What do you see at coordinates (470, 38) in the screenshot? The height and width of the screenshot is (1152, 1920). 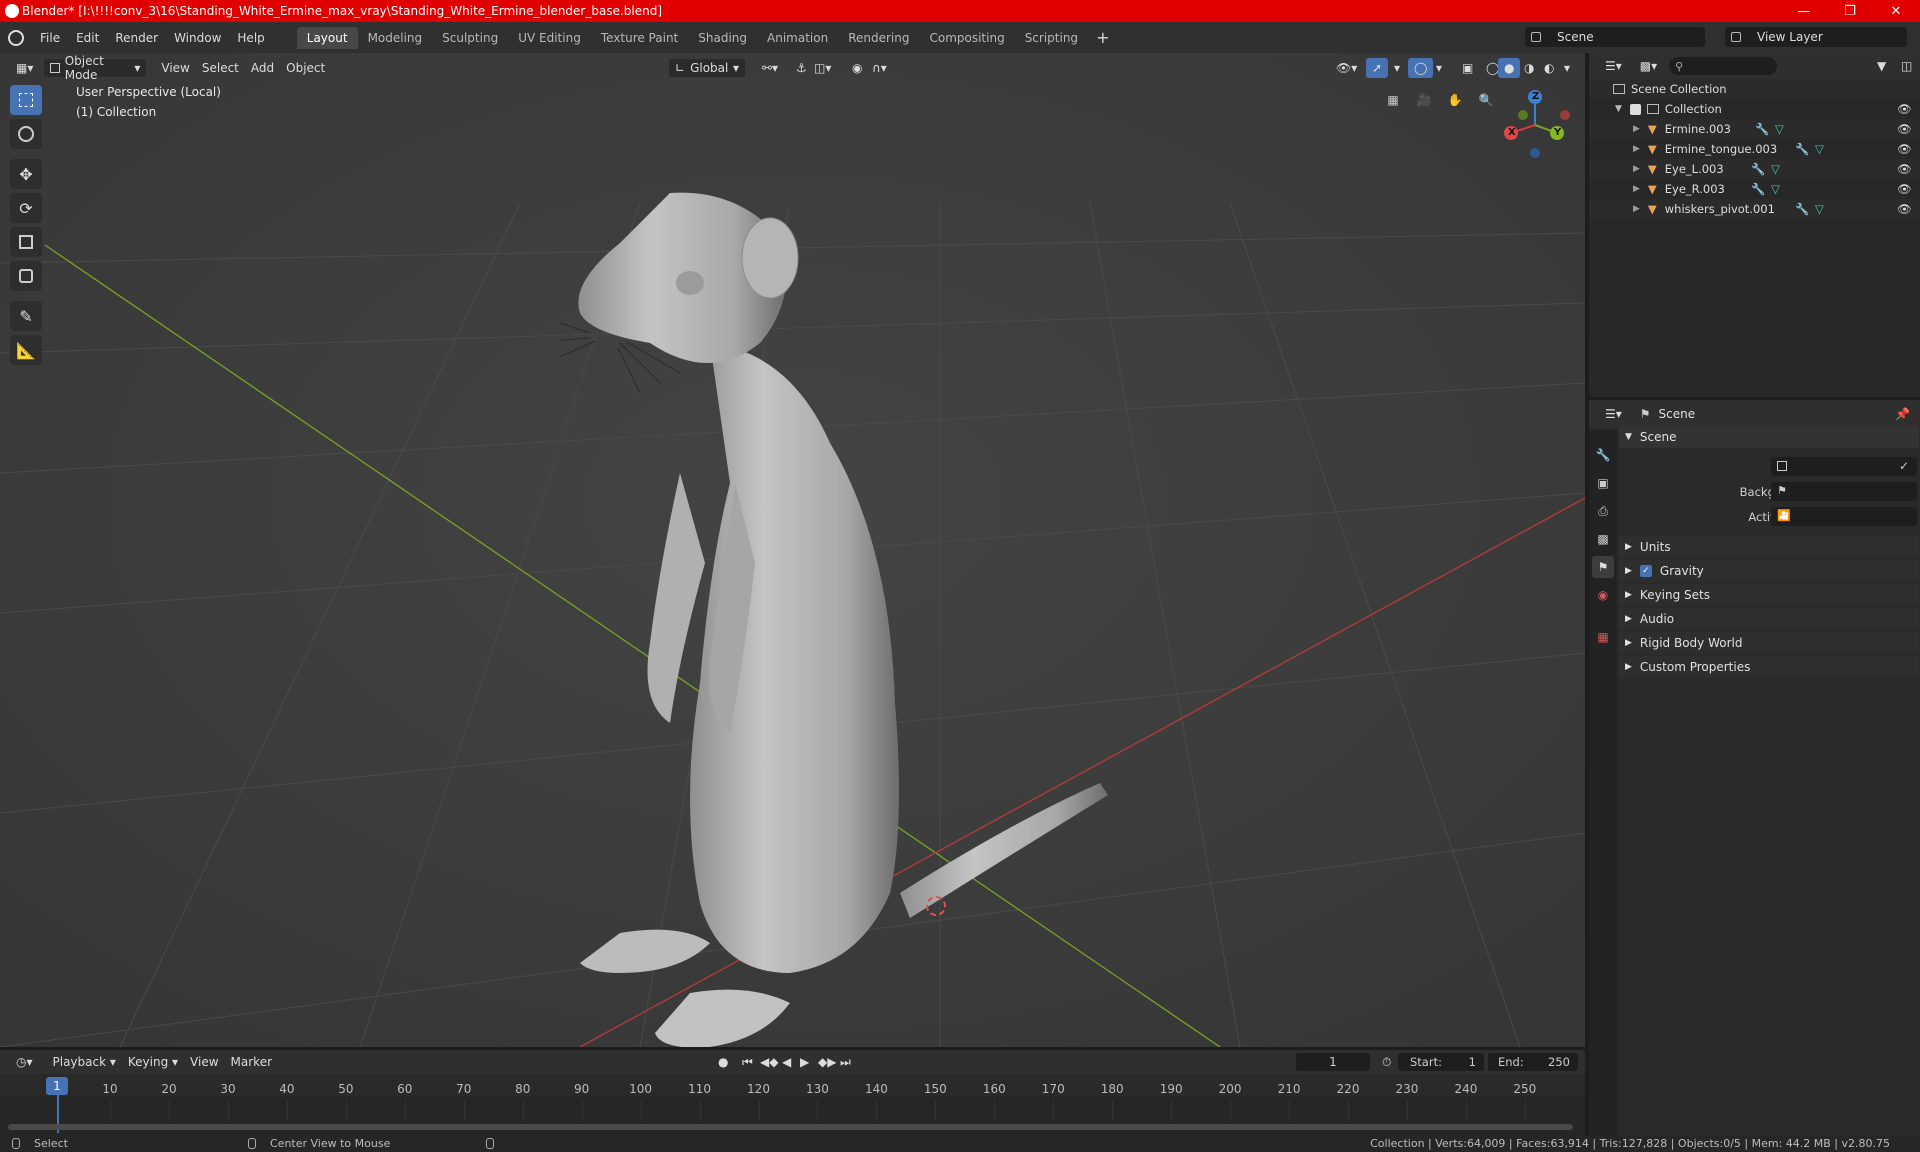 I see `tab-sculpting: Sculpting` at bounding box center [470, 38].